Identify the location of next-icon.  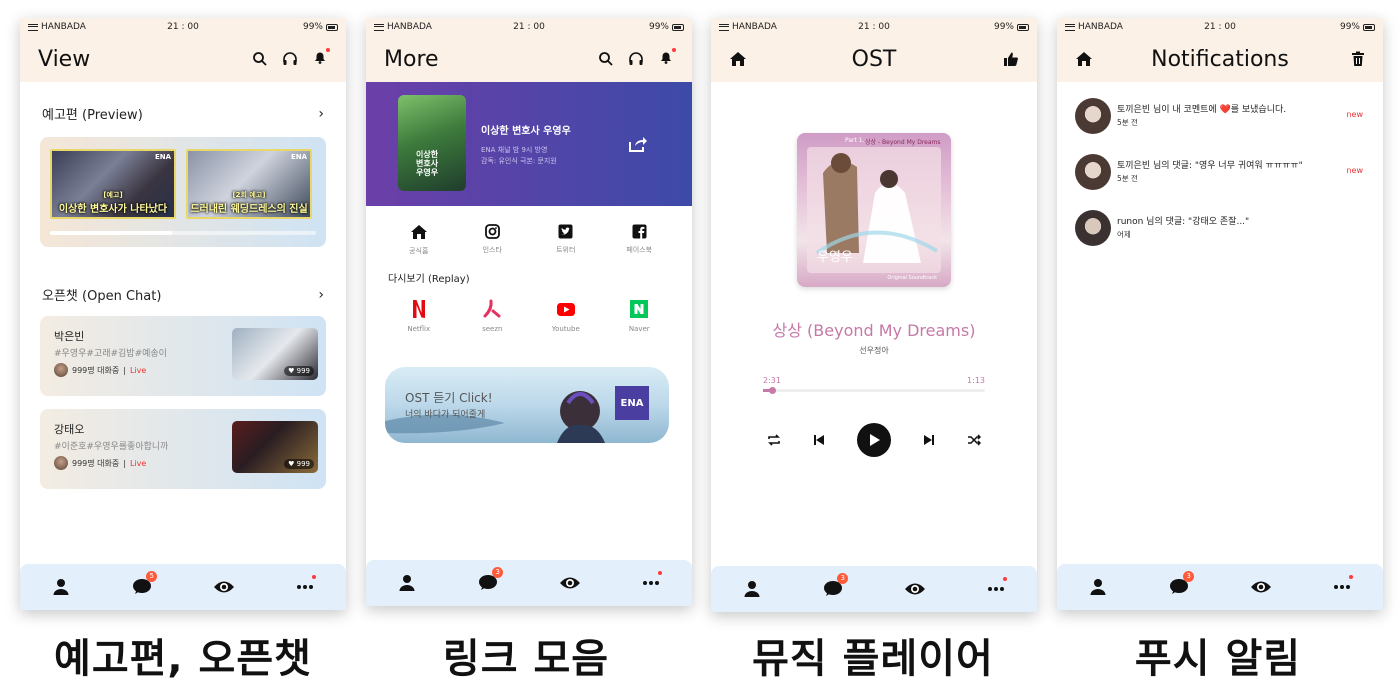
(929, 440).